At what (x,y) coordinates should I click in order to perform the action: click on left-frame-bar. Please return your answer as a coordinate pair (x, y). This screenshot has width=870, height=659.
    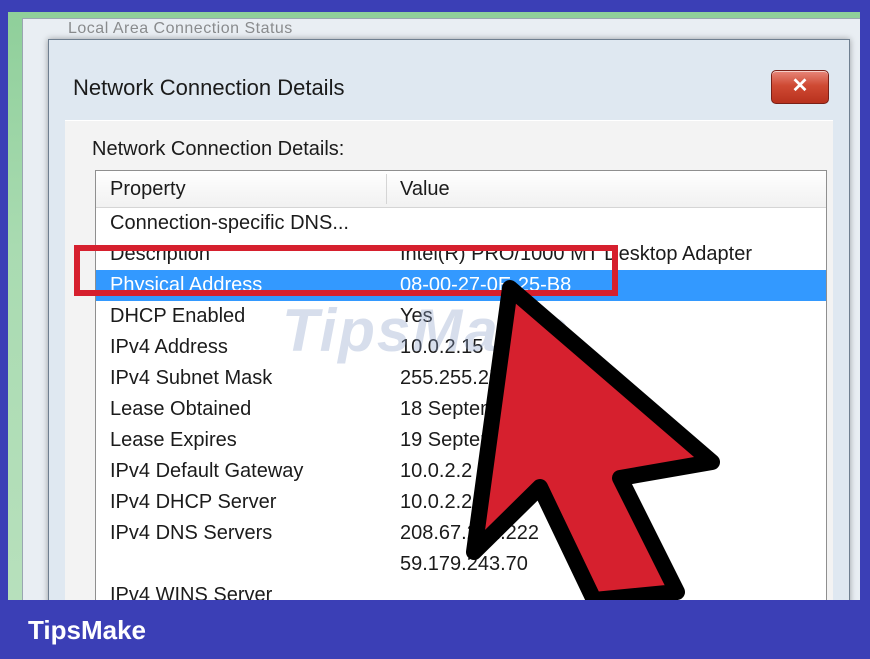
    Looking at the image, I should click on (4, 300).